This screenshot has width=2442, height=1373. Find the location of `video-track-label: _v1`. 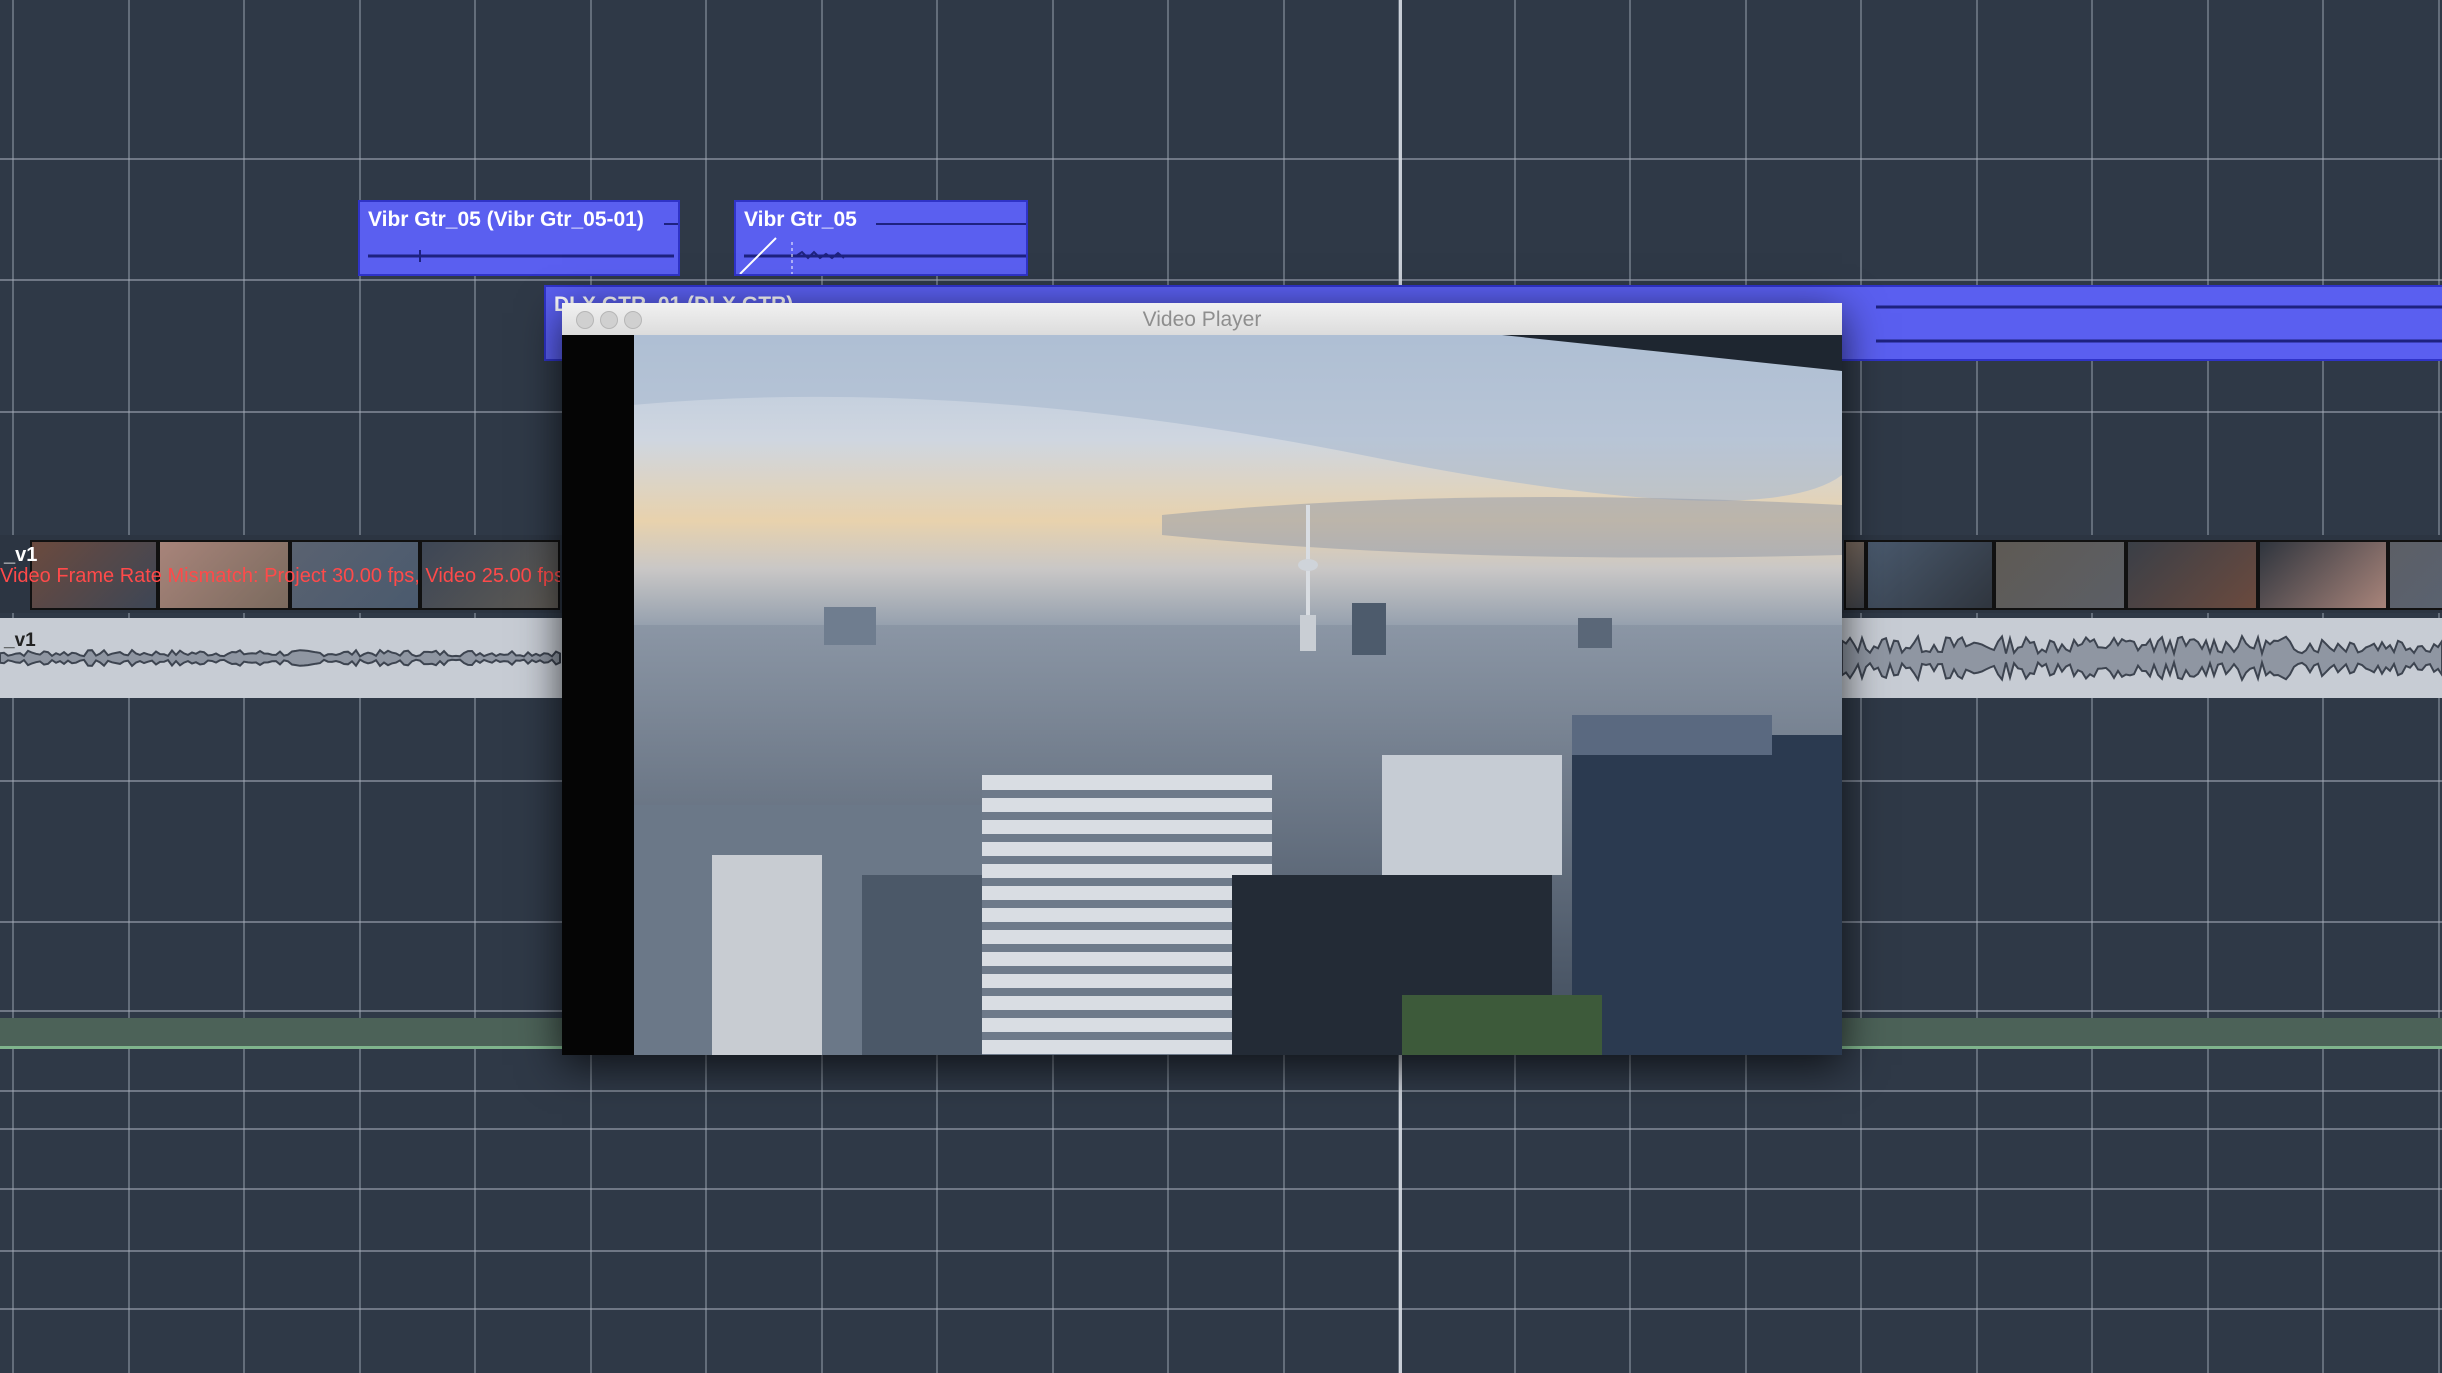

video-track-label: _v1 is located at coordinates (21, 555).